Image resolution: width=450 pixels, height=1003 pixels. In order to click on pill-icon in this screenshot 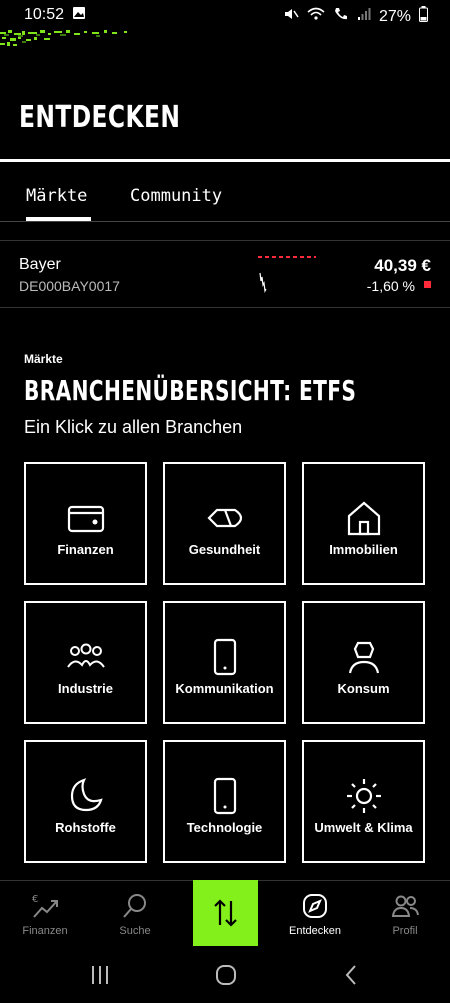, I will do `click(224, 518)`.